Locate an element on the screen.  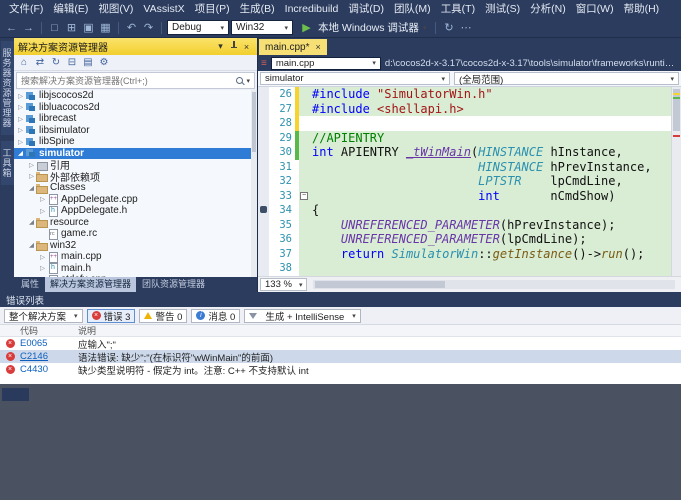
messages-filter-button: i 消息 0 is located at coordinates (216, 315).